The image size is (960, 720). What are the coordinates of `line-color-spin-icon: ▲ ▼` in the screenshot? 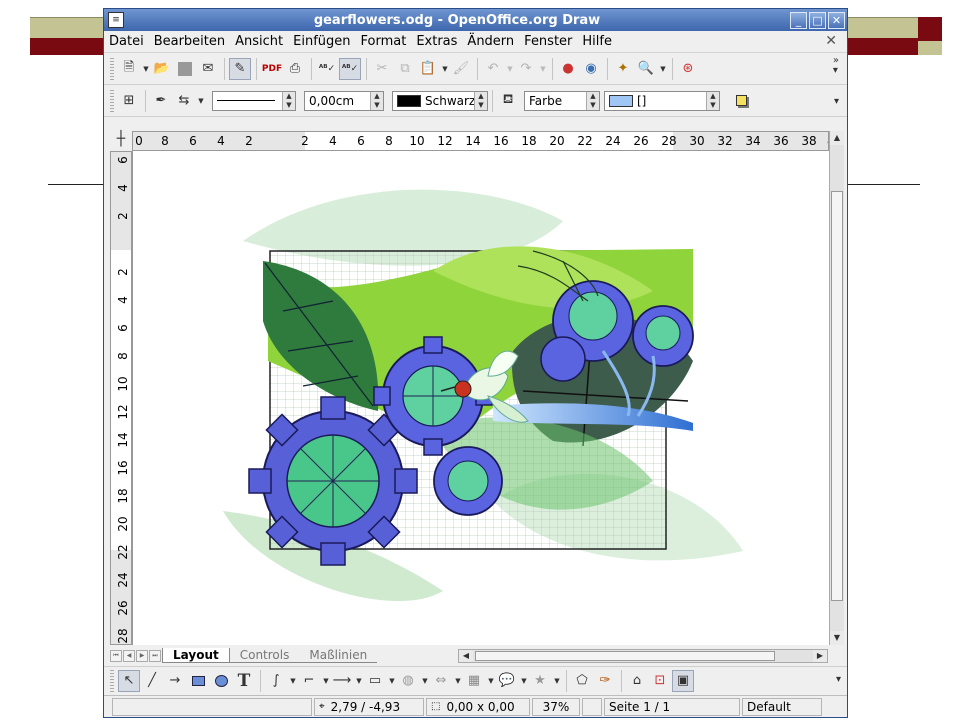 It's located at (480, 100).